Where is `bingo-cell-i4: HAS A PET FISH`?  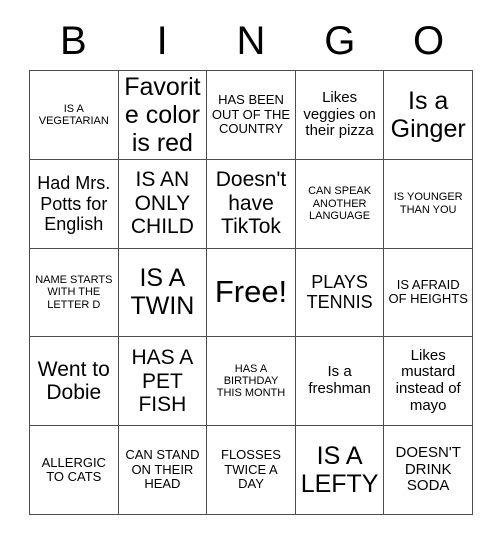 bingo-cell-i4: HAS A PET FISH is located at coordinates (163, 382).